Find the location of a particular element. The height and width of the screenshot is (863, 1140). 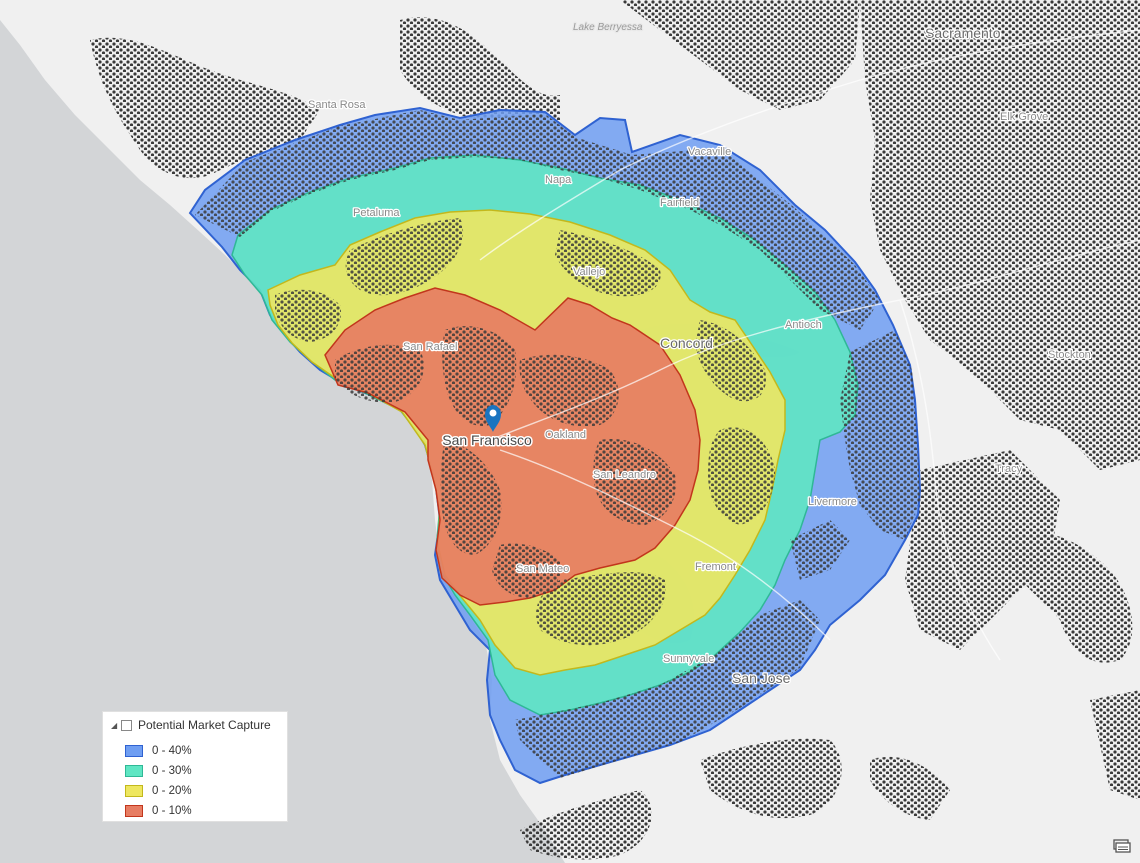

legend-item: 0 - 10% is located at coordinates (158, 811).